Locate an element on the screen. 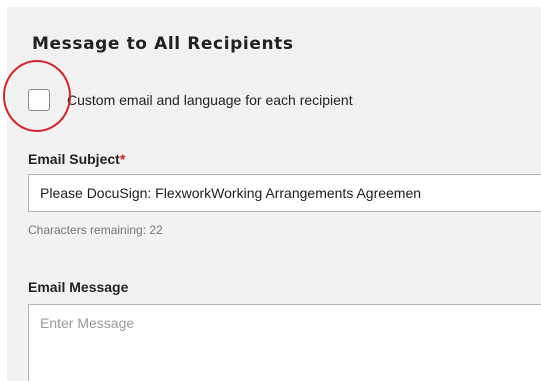 The height and width of the screenshot is (381, 541). email-subject-label-text: Email Subject is located at coordinates (74, 159).